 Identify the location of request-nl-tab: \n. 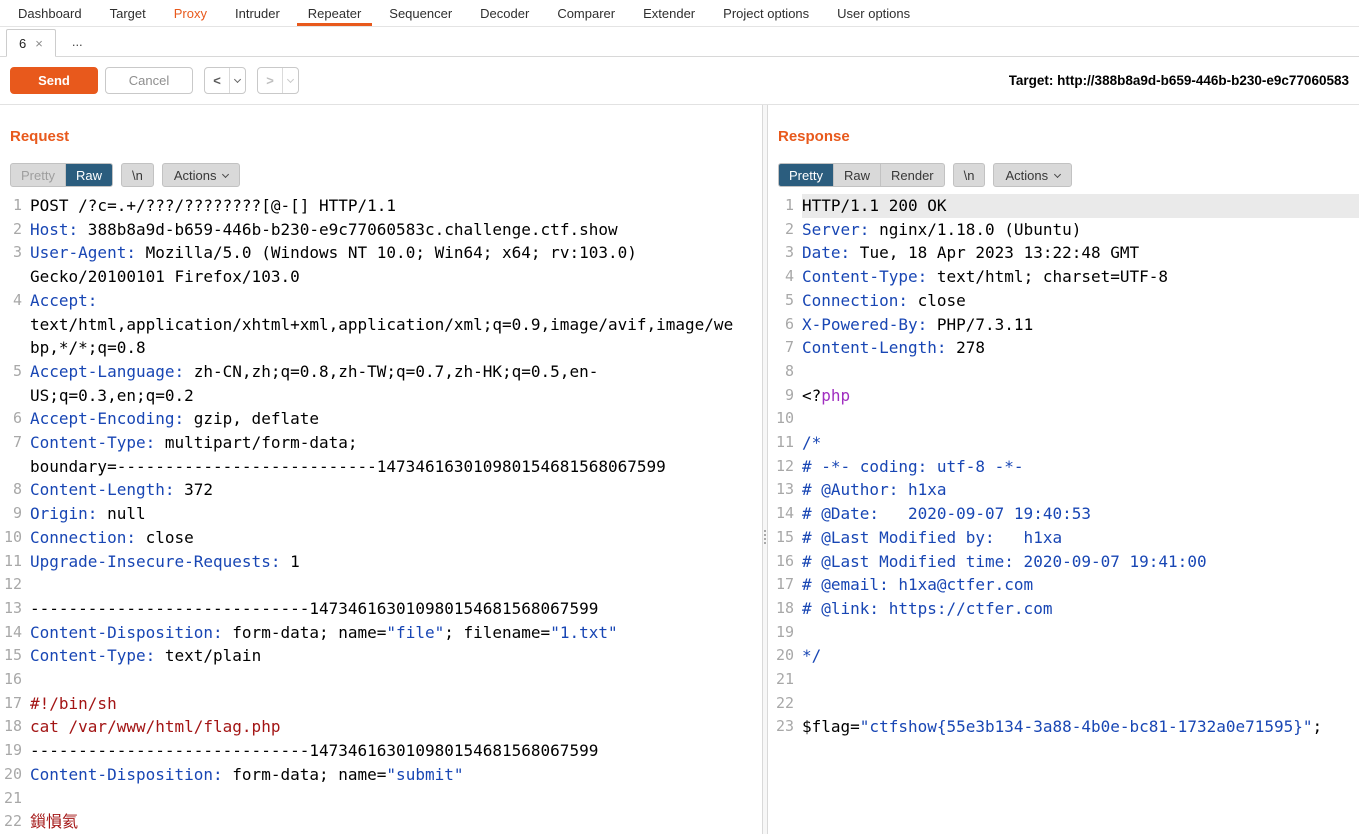
(137, 175).